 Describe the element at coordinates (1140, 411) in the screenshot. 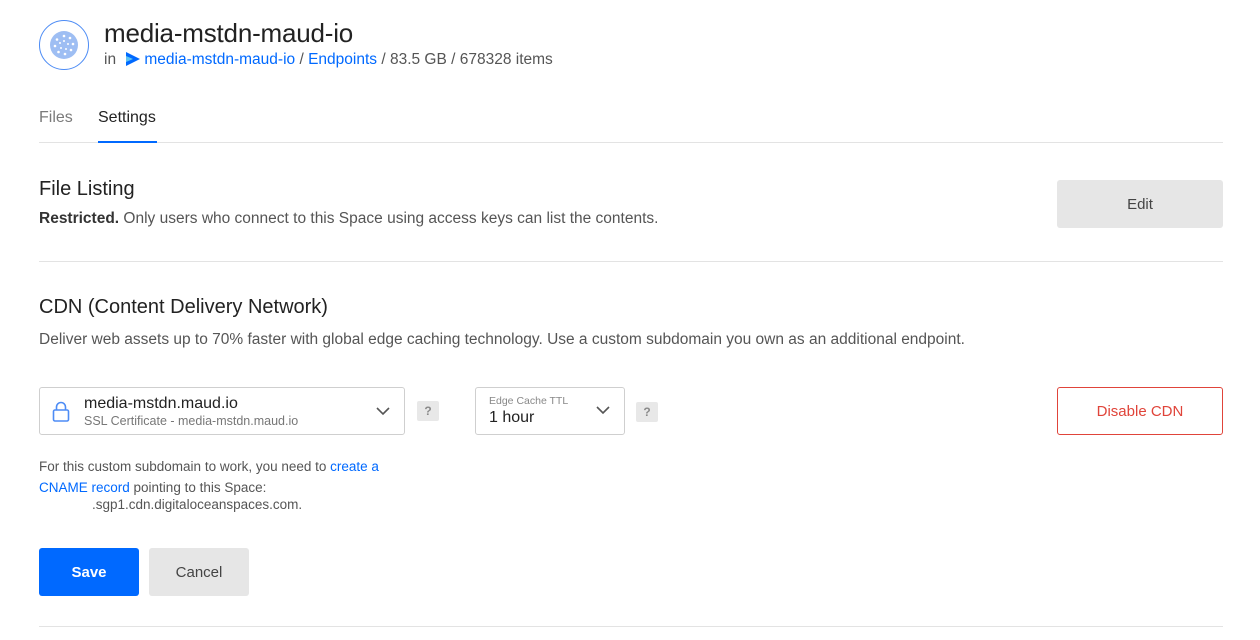

I see `disable-cdn-button: Disable CDN` at that location.